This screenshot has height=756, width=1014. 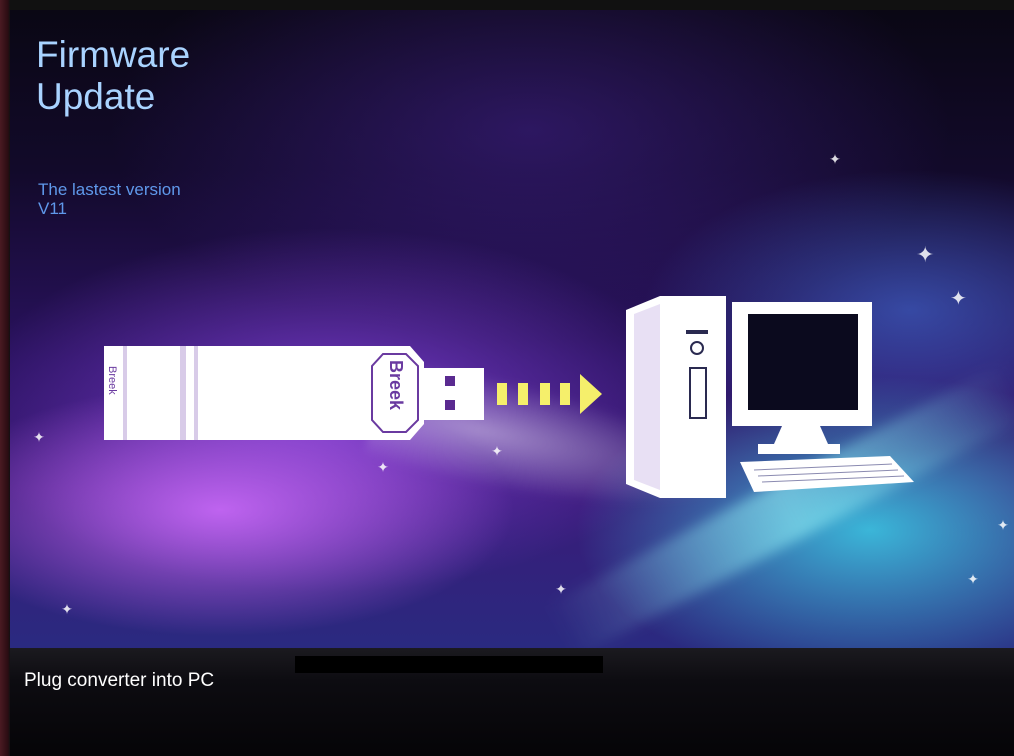 What do you see at coordinates (264, 393) in the screenshot?
I see `usb-converter-icon: Breek Breek` at bounding box center [264, 393].